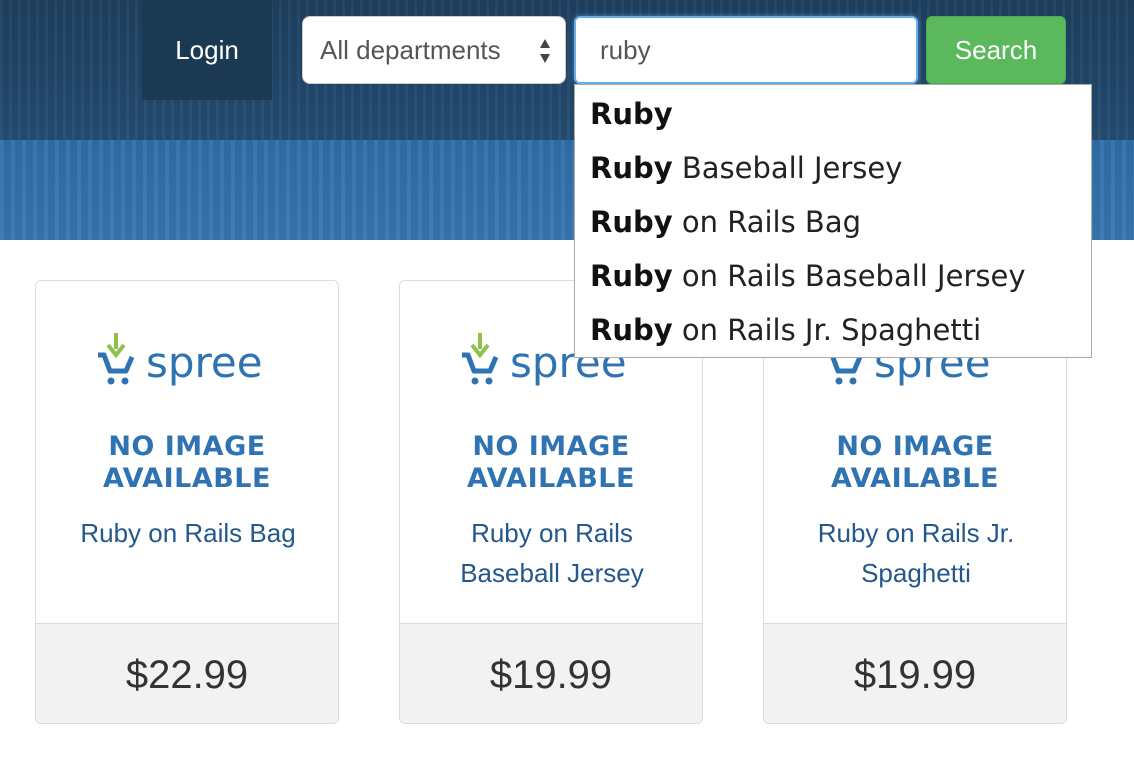  I want to click on autocomplete-item: Ruby Baseball Jersey, so click(833, 174).